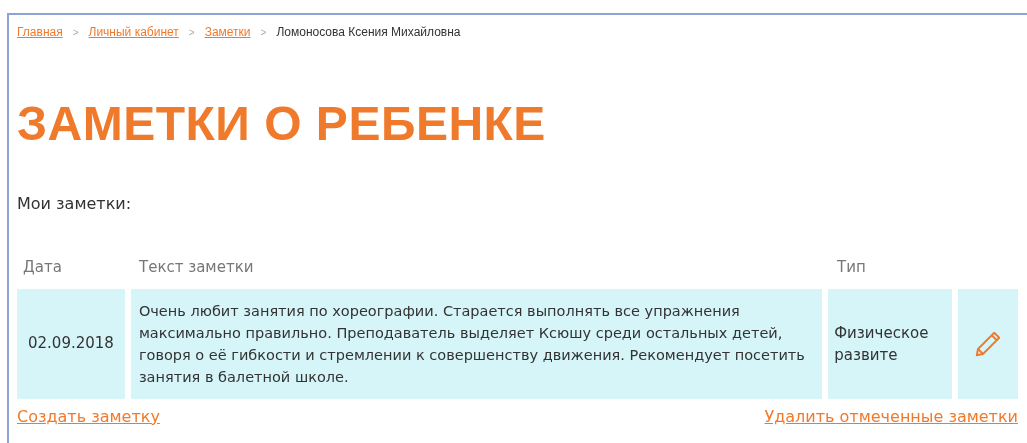  I want to click on table-cell: 02.09.2018, so click(71, 343).